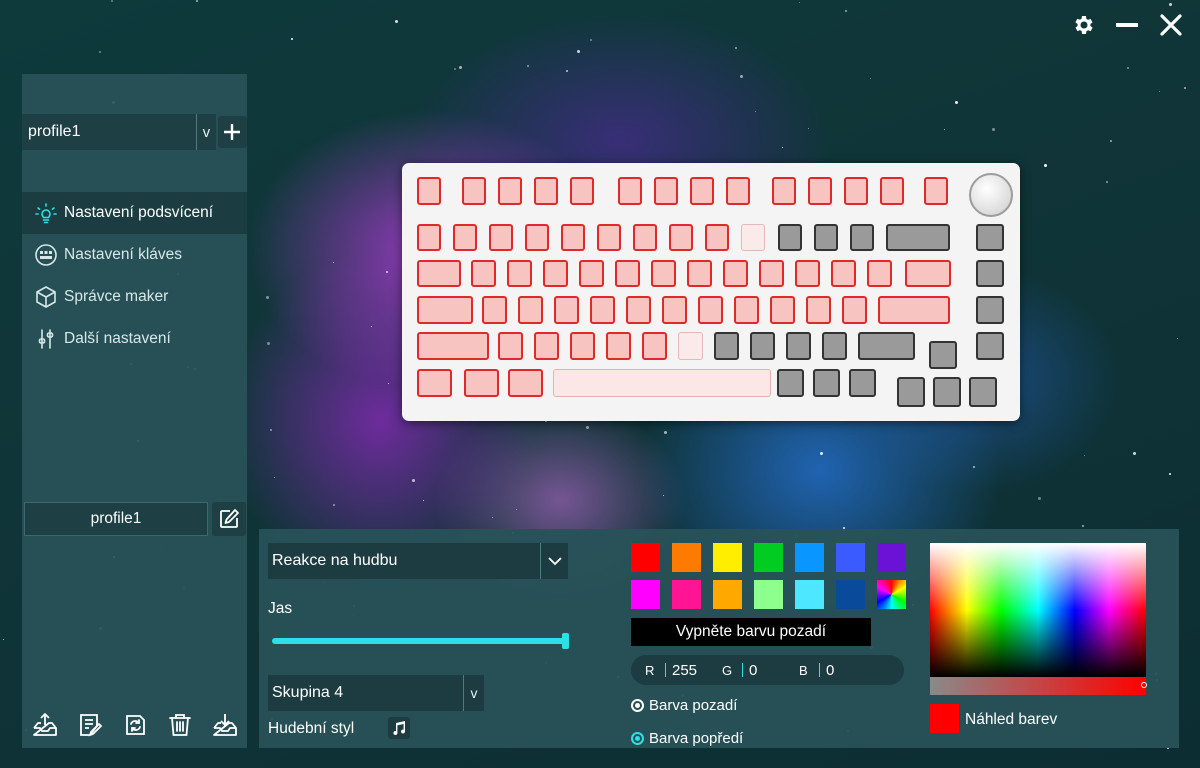 The image size is (1200, 768). What do you see at coordinates (116, 519) in the screenshot?
I see `profile-name-field: profile1` at bounding box center [116, 519].